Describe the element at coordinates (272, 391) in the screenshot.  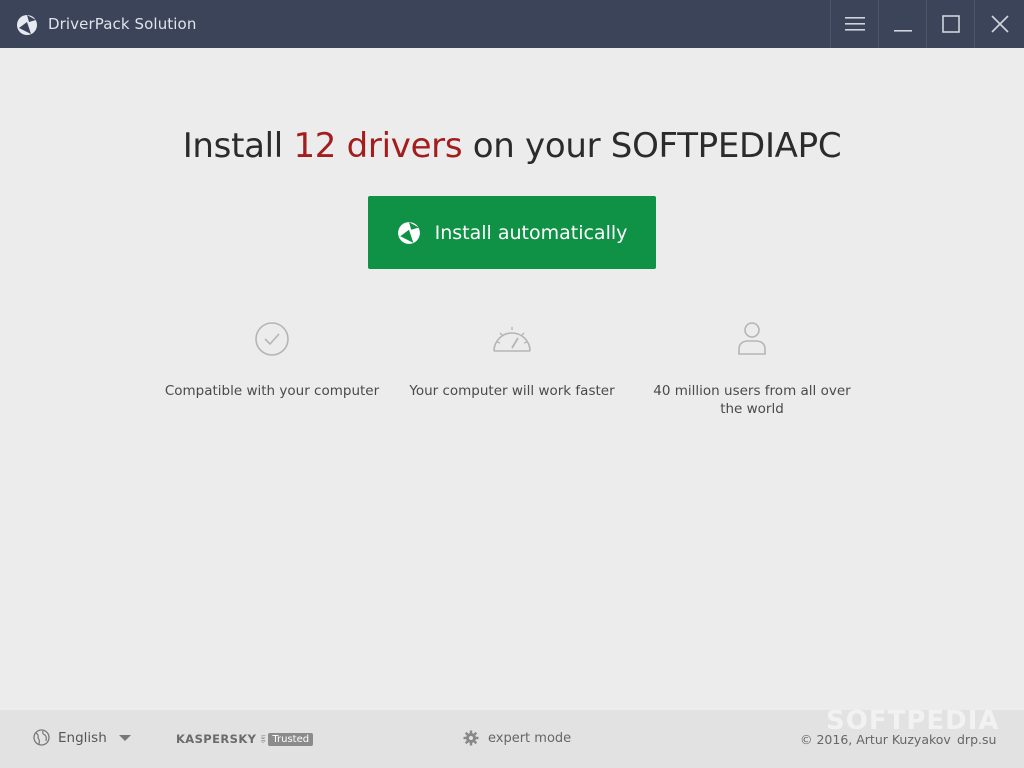
I see `feature-text: Compatible with your computer` at that location.